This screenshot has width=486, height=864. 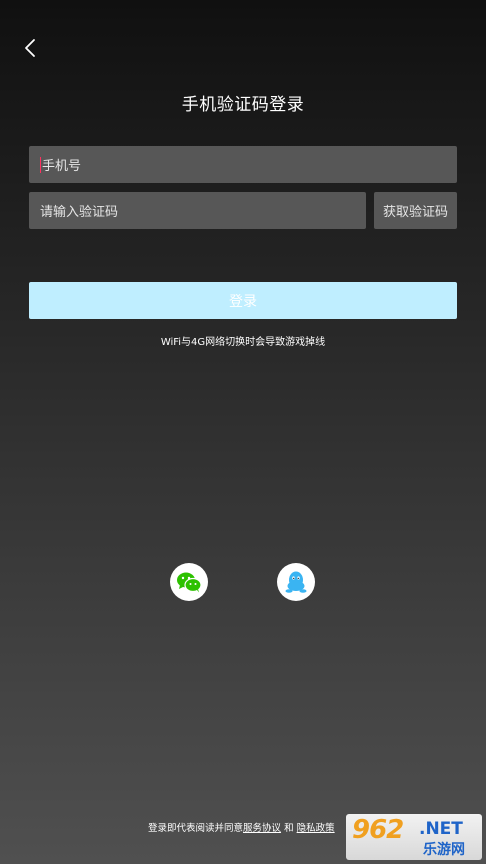 I want to click on privacy-policy-link: 隐私政策, so click(x=316, y=828).